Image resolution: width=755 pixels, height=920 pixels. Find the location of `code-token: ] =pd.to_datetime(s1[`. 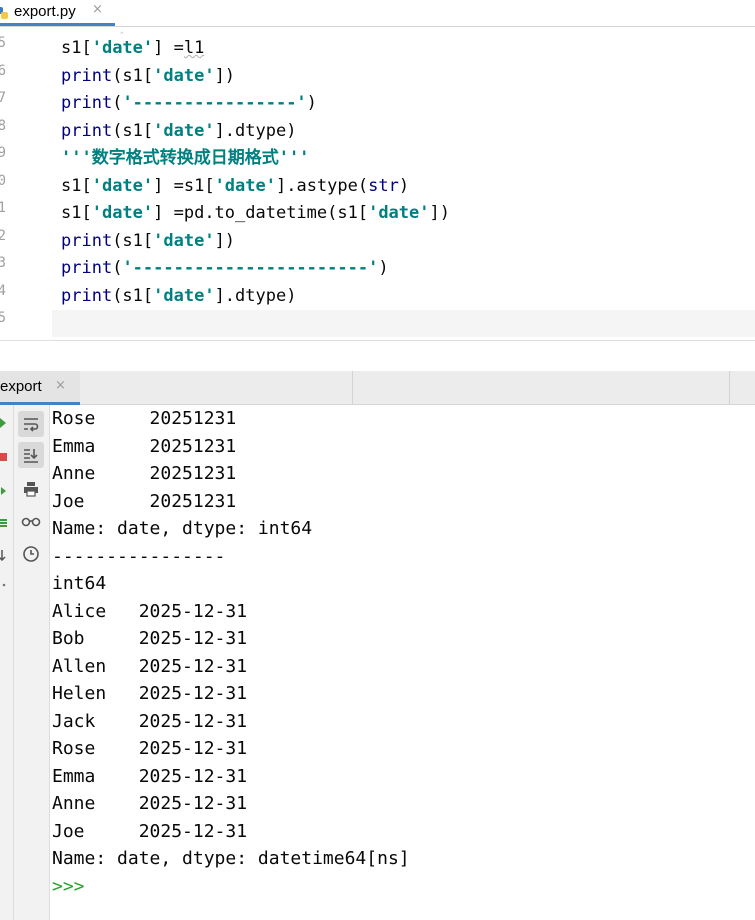

code-token: ] =pd.to_datetime(s1[ is located at coordinates (261, 213).